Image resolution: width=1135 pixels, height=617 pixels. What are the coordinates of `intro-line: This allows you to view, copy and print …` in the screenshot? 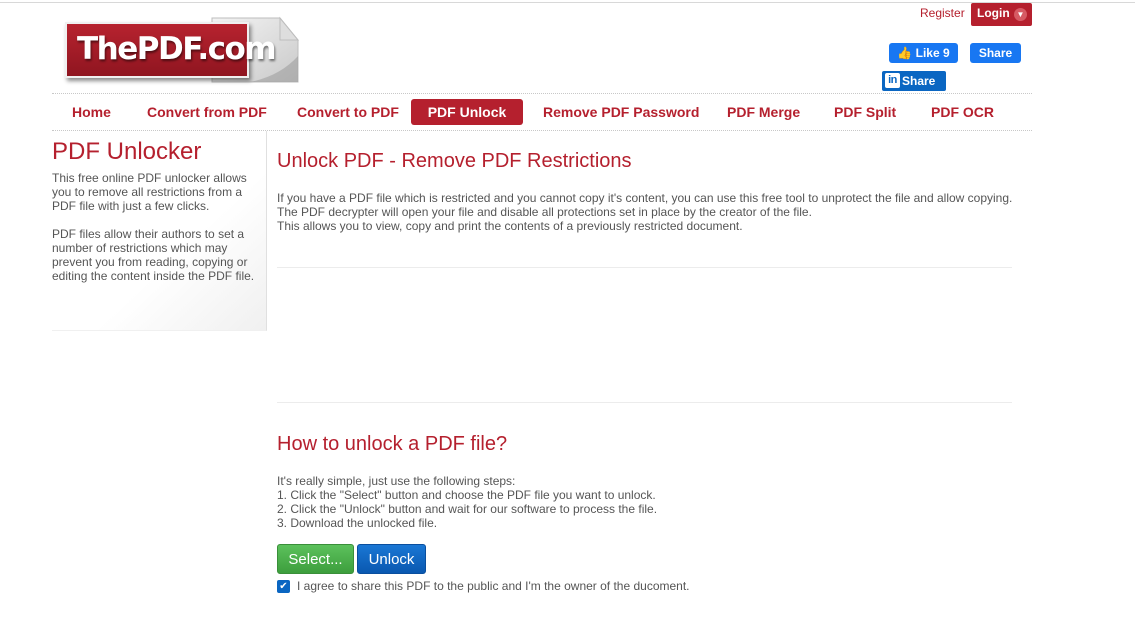 It's located at (510, 226).